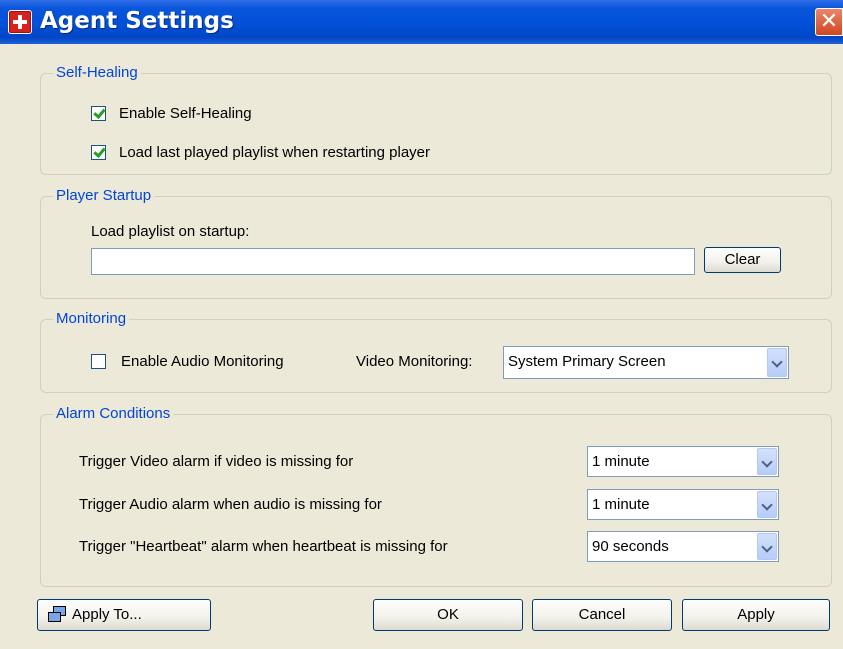 Image resolution: width=843 pixels, height=649 pixels. Describe the element at coordinates (683, 504) in the screenshot. I see `audio-alarm-select: 1 minute` at that location.